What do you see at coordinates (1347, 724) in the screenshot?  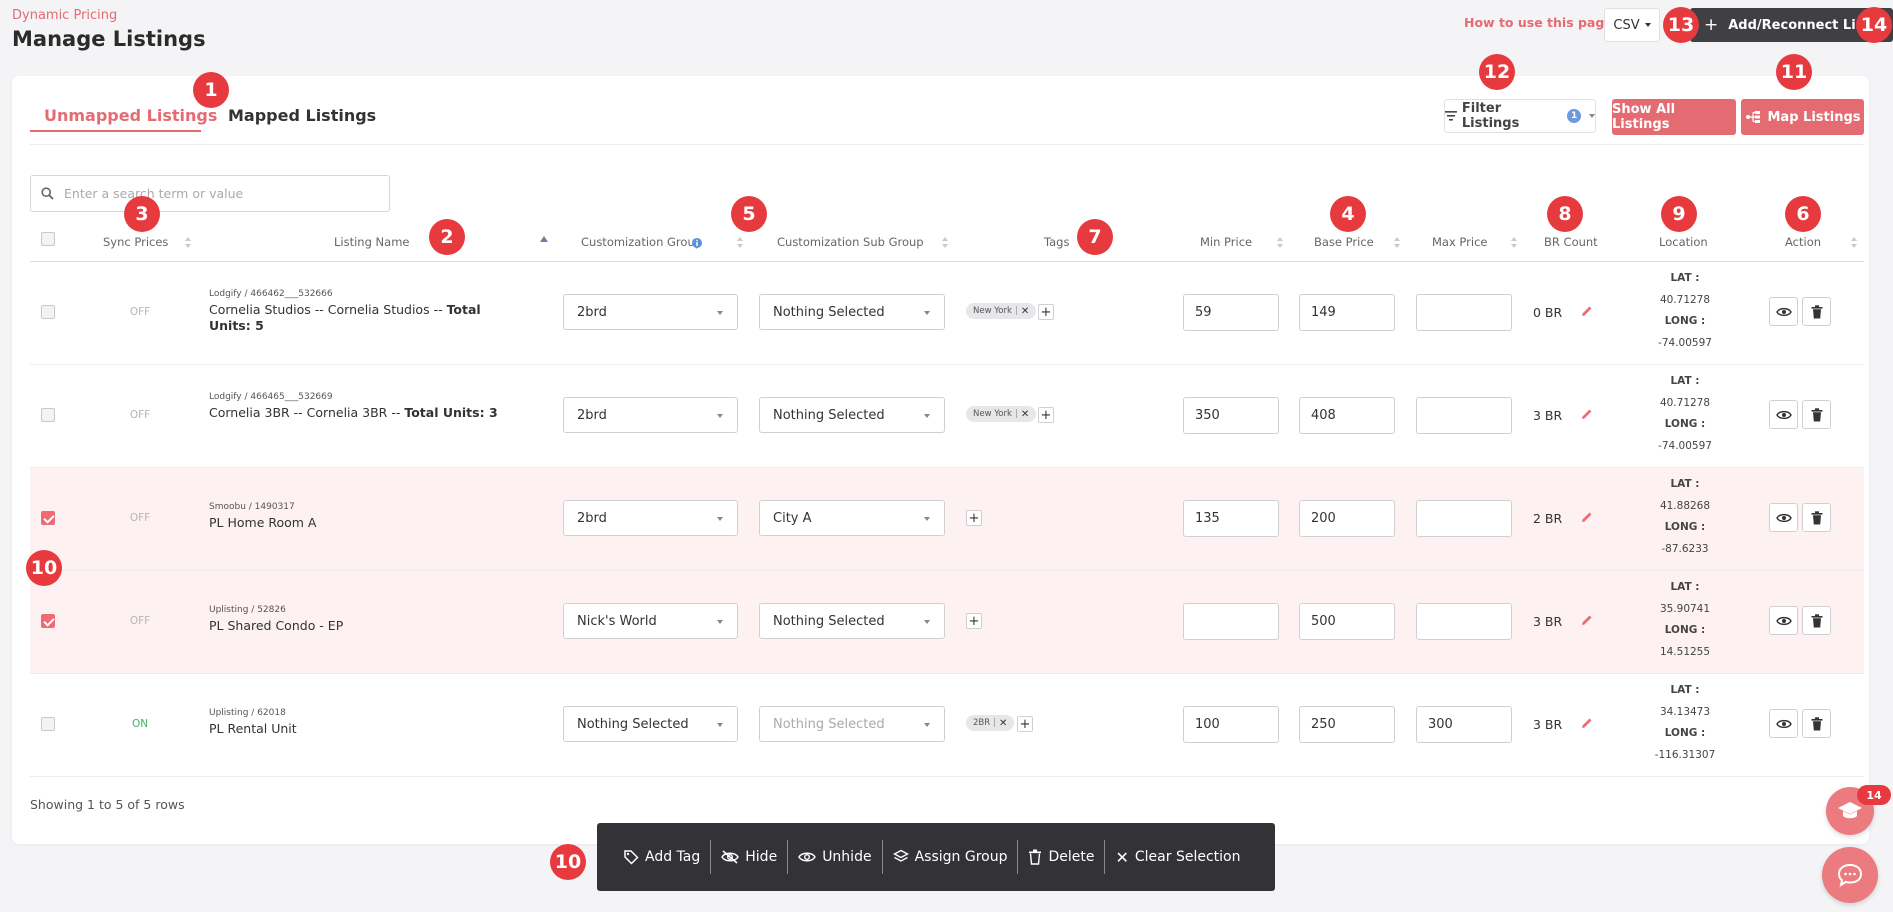 I see `base-price-input: 250` at bounding box center [1347, 724].